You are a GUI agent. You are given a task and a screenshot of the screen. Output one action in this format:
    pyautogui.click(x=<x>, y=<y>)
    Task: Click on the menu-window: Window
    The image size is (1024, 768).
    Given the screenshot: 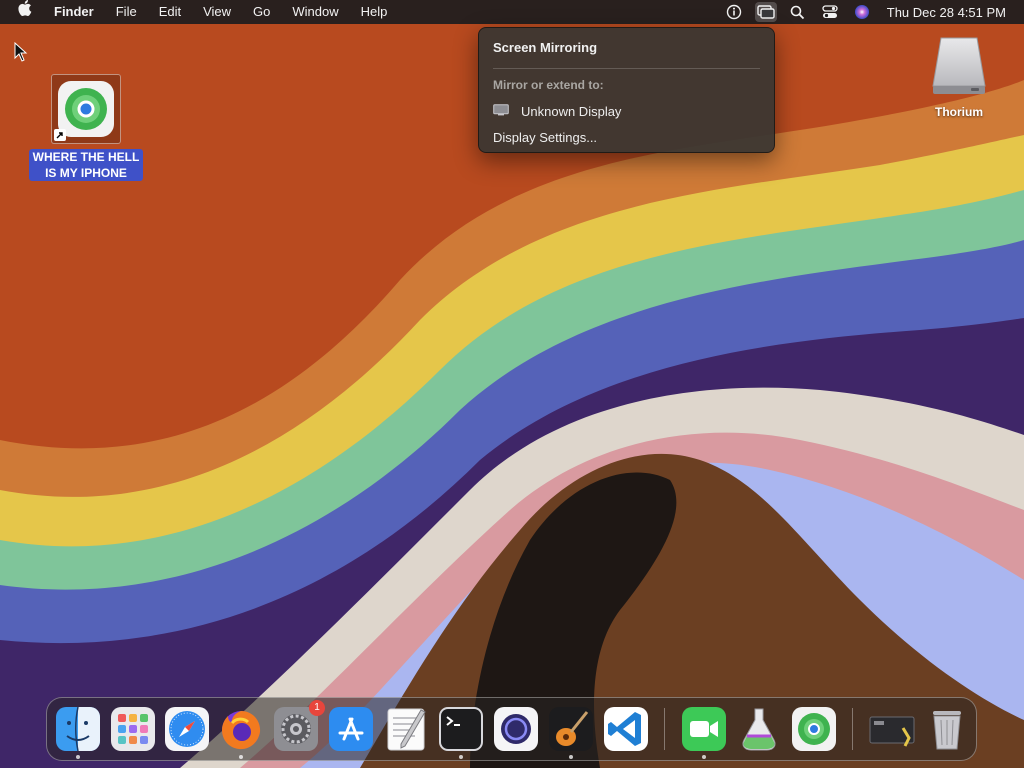 What is the action you would take?
    pyautogui.click(x=315, y=12)
    